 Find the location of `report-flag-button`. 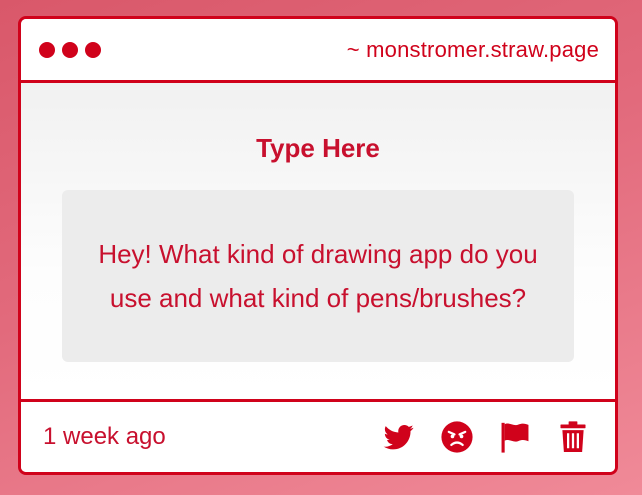

report-flag-button is located at coordinates (515, 437).